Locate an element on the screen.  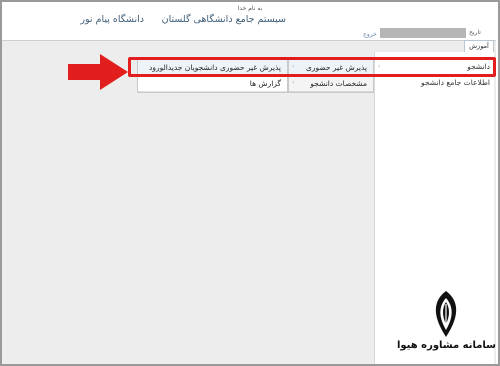
date-label: تاریخ is located at coordinates (475, 32).